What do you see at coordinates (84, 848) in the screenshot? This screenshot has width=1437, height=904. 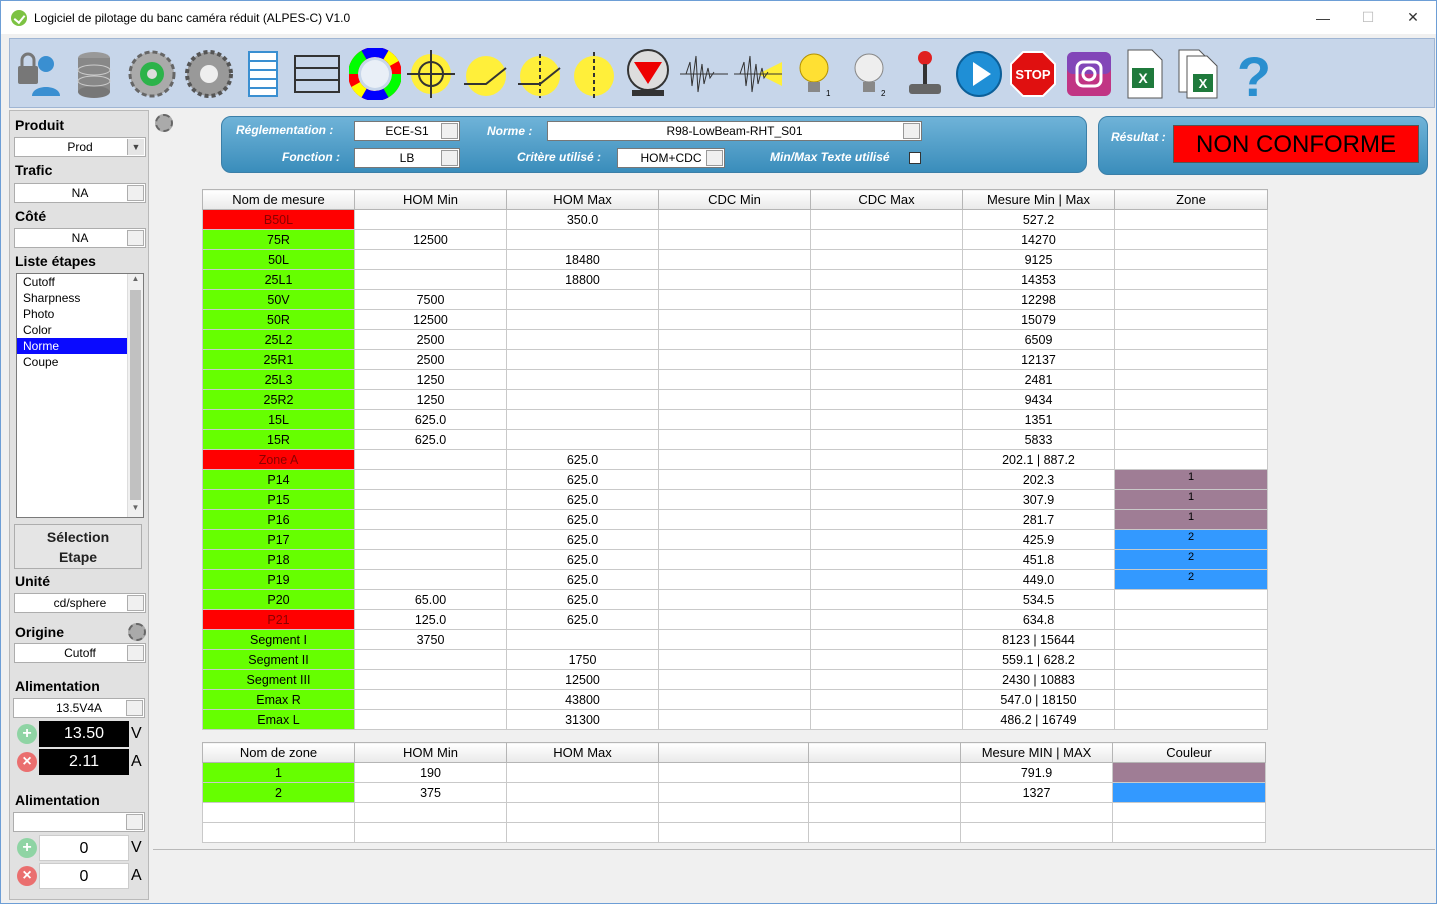 I see `alim2-voltage-field: 0` at bounding box center [84, 848].